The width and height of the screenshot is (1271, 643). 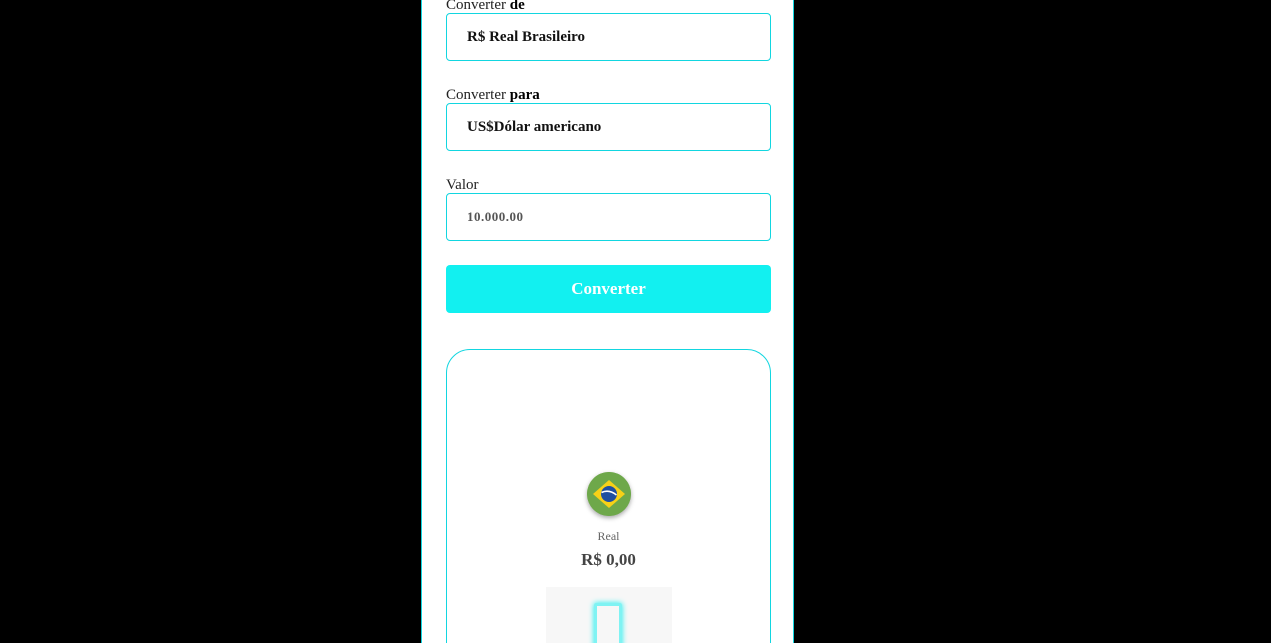 What do you see at coordinates (608, 127) in the screenshot?
I see `to-currency-select: US$Dólar americano` at bounding box center [608, 127].